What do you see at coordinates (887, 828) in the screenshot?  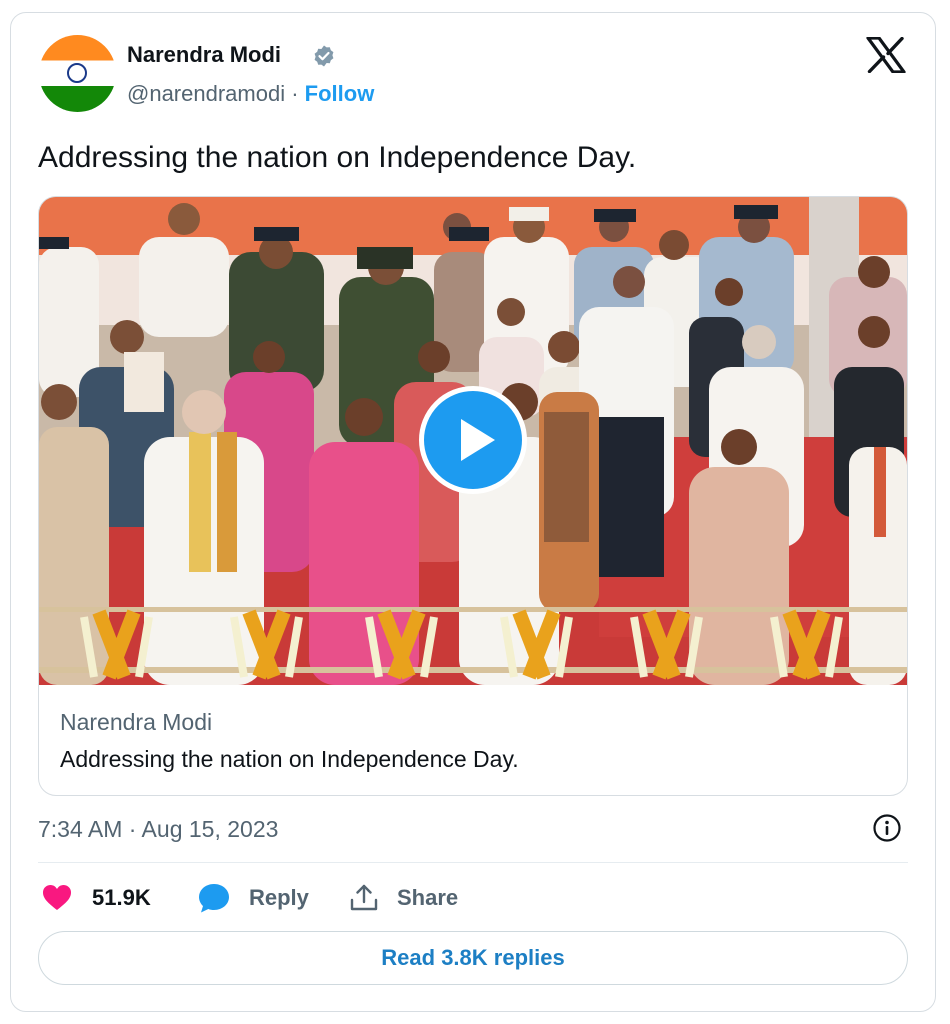 I see `info-icon` at bounding box center [887, 828].